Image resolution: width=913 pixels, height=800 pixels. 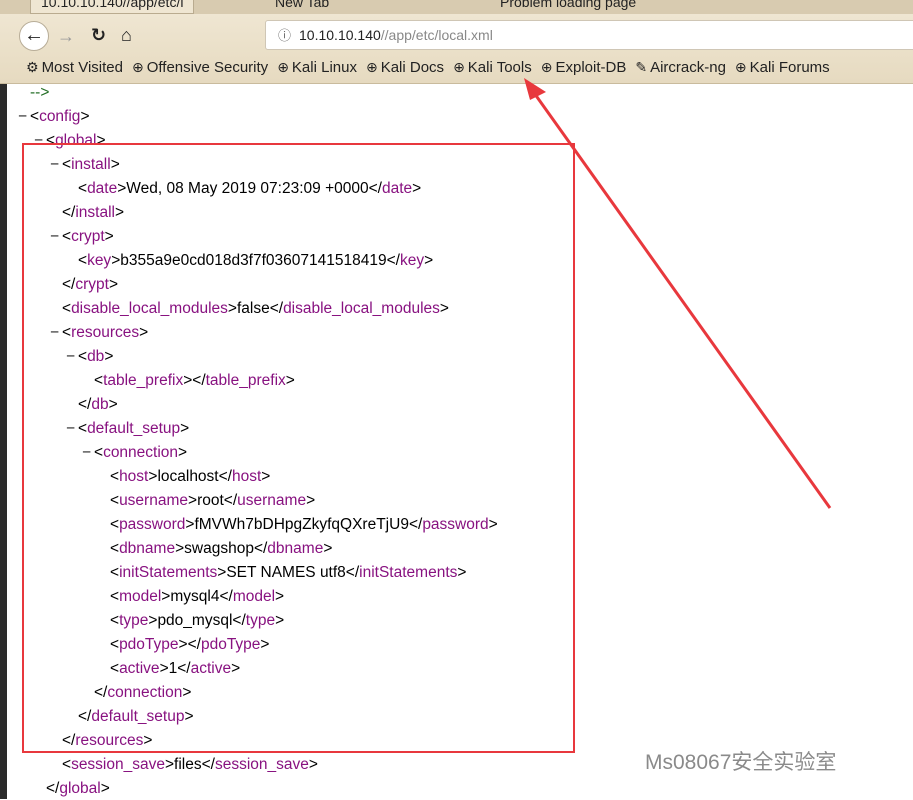 I want to click on tag-value: pdo_mysql, so click(x=195, y=620).